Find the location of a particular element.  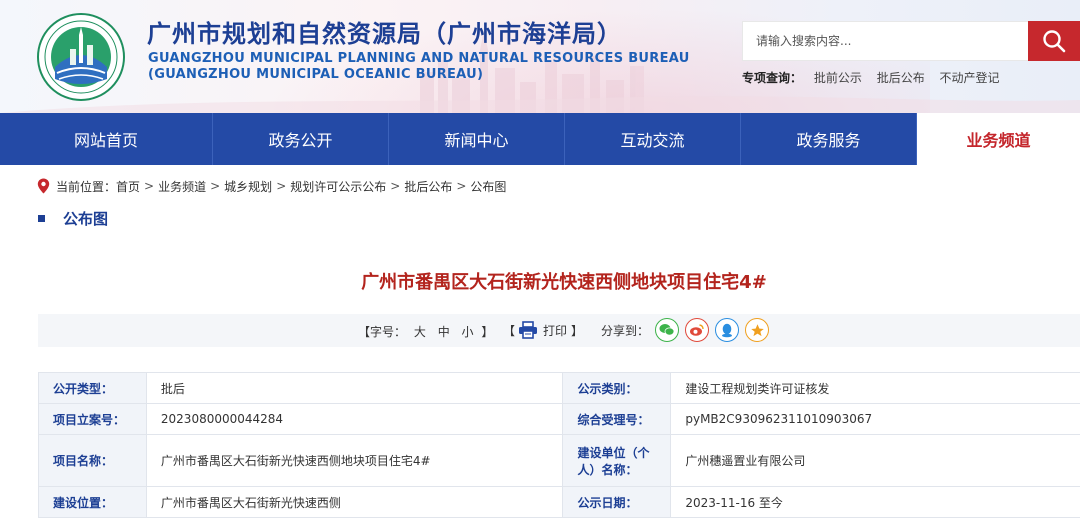

location-pin-icon is located at coordinates (43, 186).